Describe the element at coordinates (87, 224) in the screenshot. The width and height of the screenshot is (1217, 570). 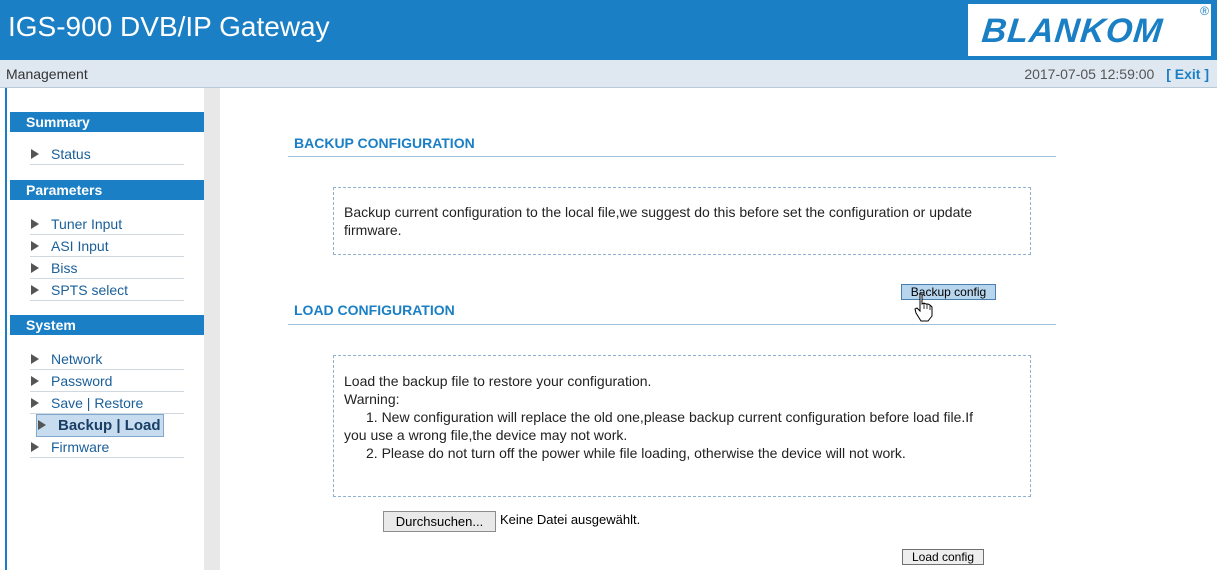
I see `sidebar-item-label: Tuner Input` at that location.